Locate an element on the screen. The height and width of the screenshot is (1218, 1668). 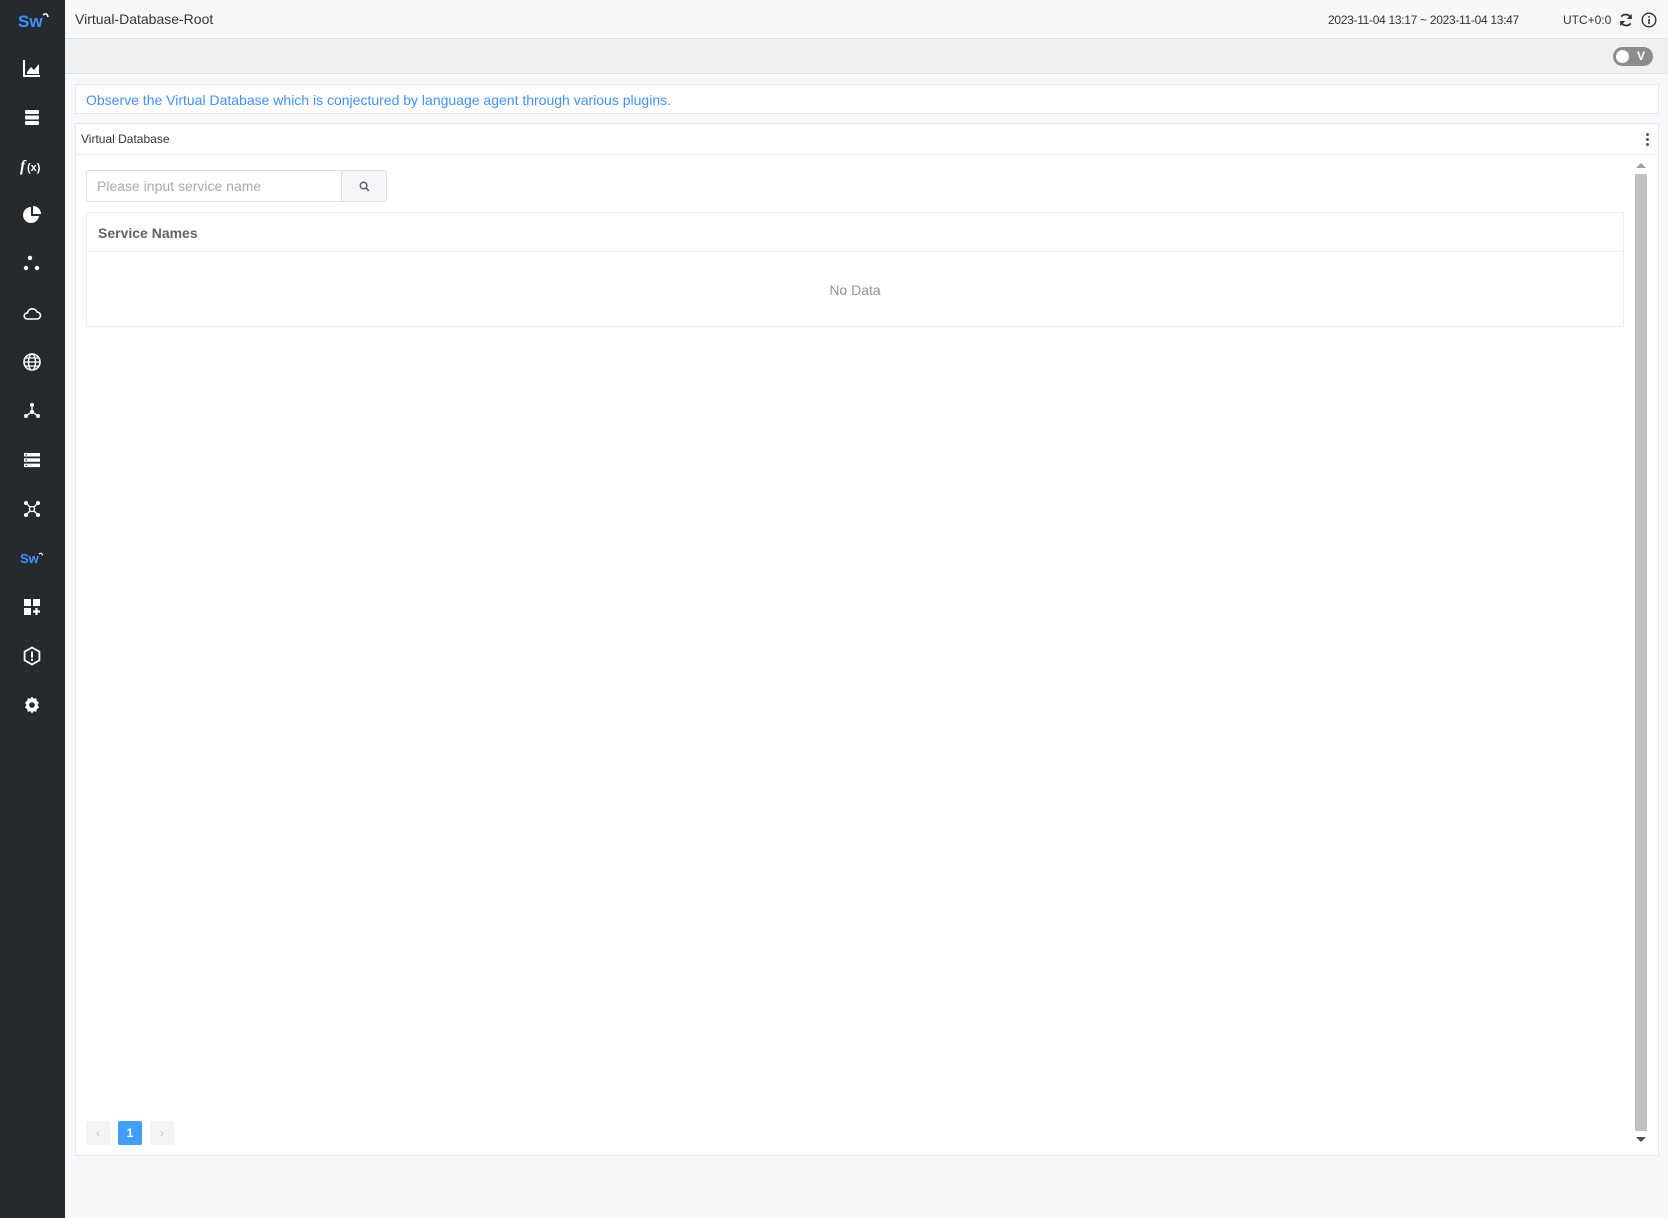
network-icon is located at coordinates (32, 410).